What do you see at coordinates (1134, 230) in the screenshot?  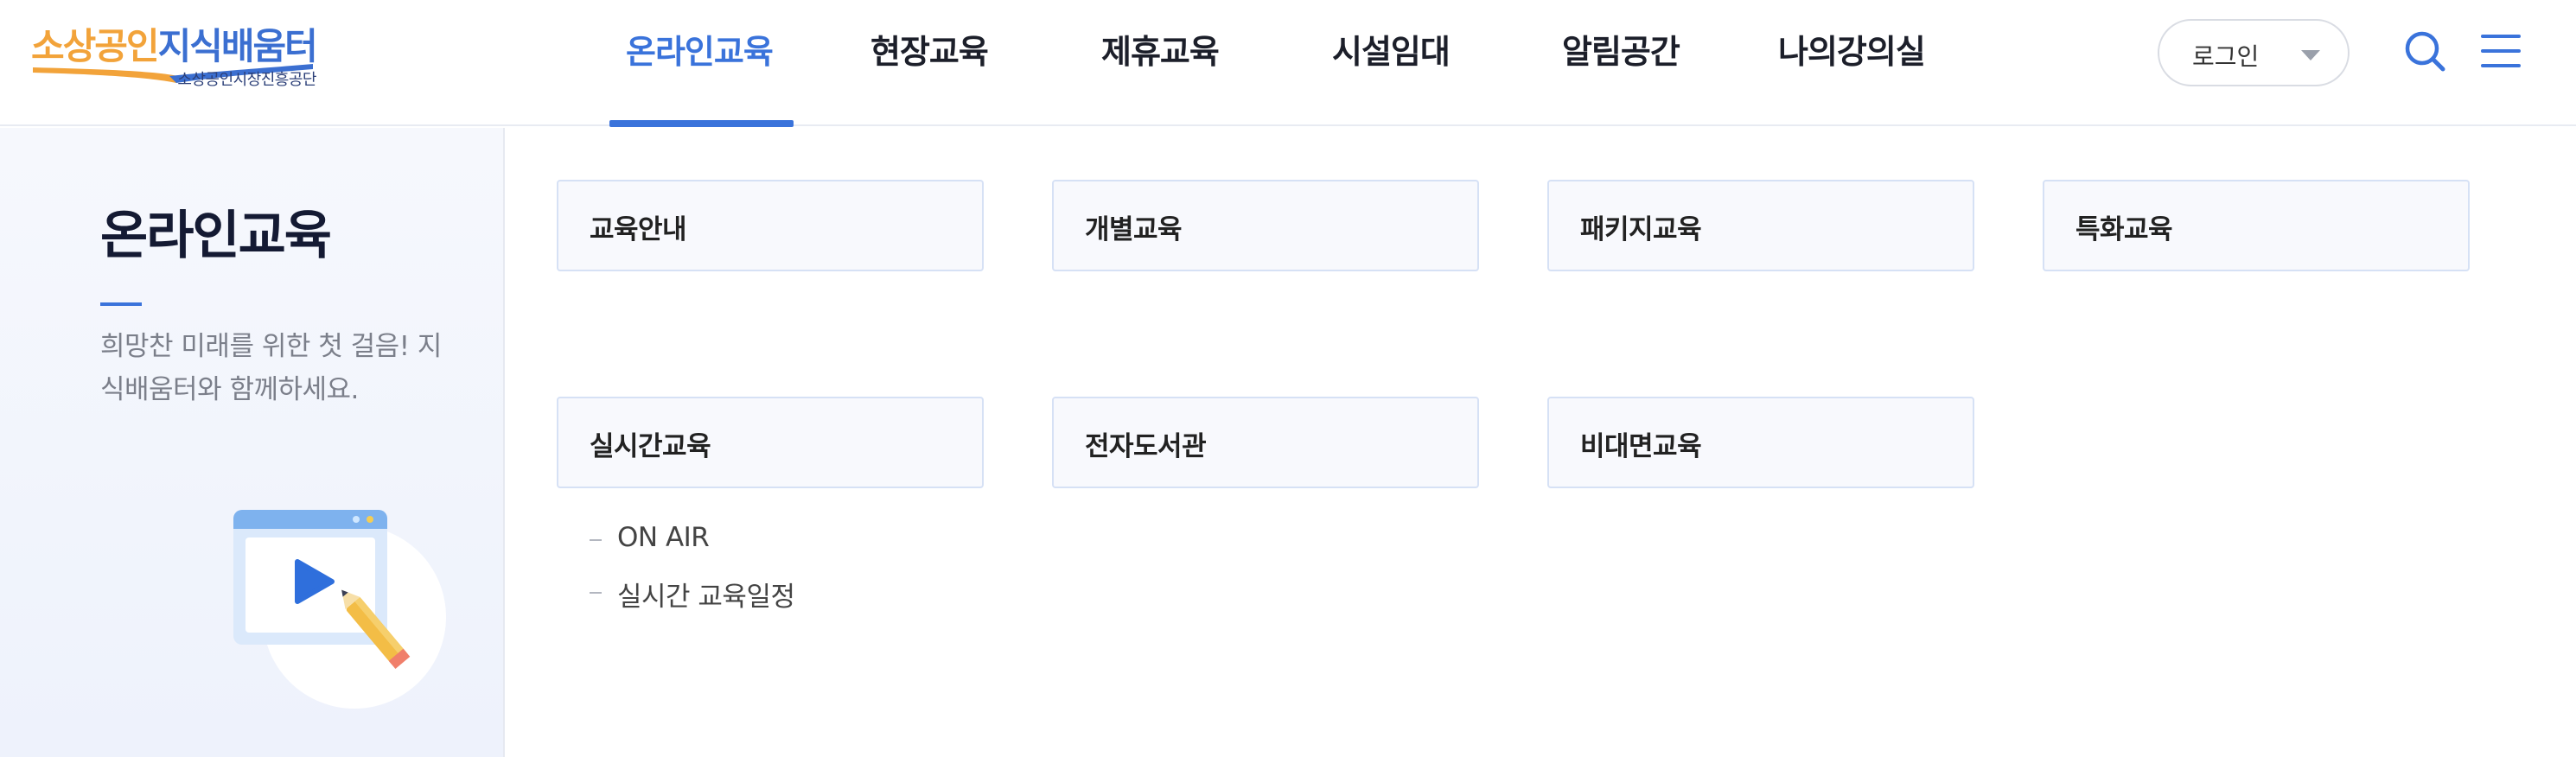 I see `menu-card-label: 개별교육` at bounding box center [1134, 230].